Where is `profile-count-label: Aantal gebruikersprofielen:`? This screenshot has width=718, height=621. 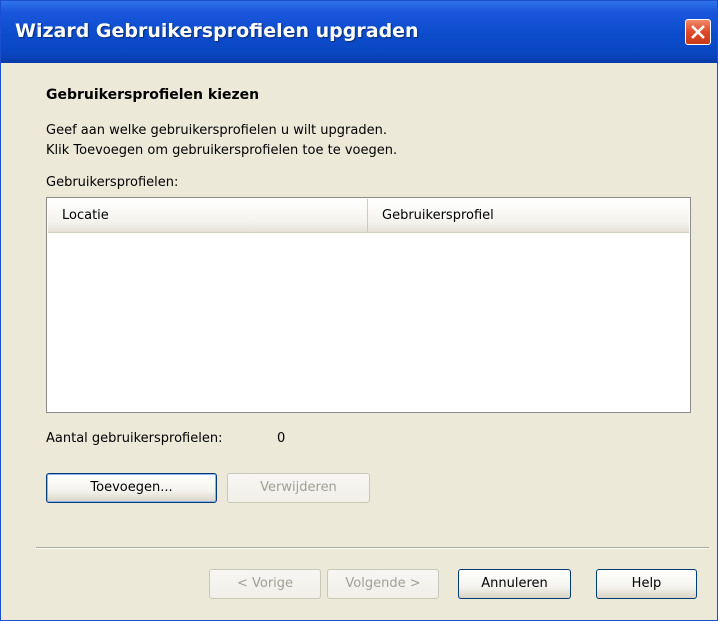 profile-count-label: Aantal gebruikersprofielen: is located at coordinates (134, 438).